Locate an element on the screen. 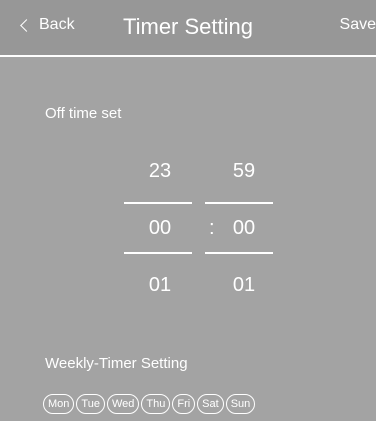 The image size is (376, 421). day-button-fri: Fri is located at coordinates (184, 404).